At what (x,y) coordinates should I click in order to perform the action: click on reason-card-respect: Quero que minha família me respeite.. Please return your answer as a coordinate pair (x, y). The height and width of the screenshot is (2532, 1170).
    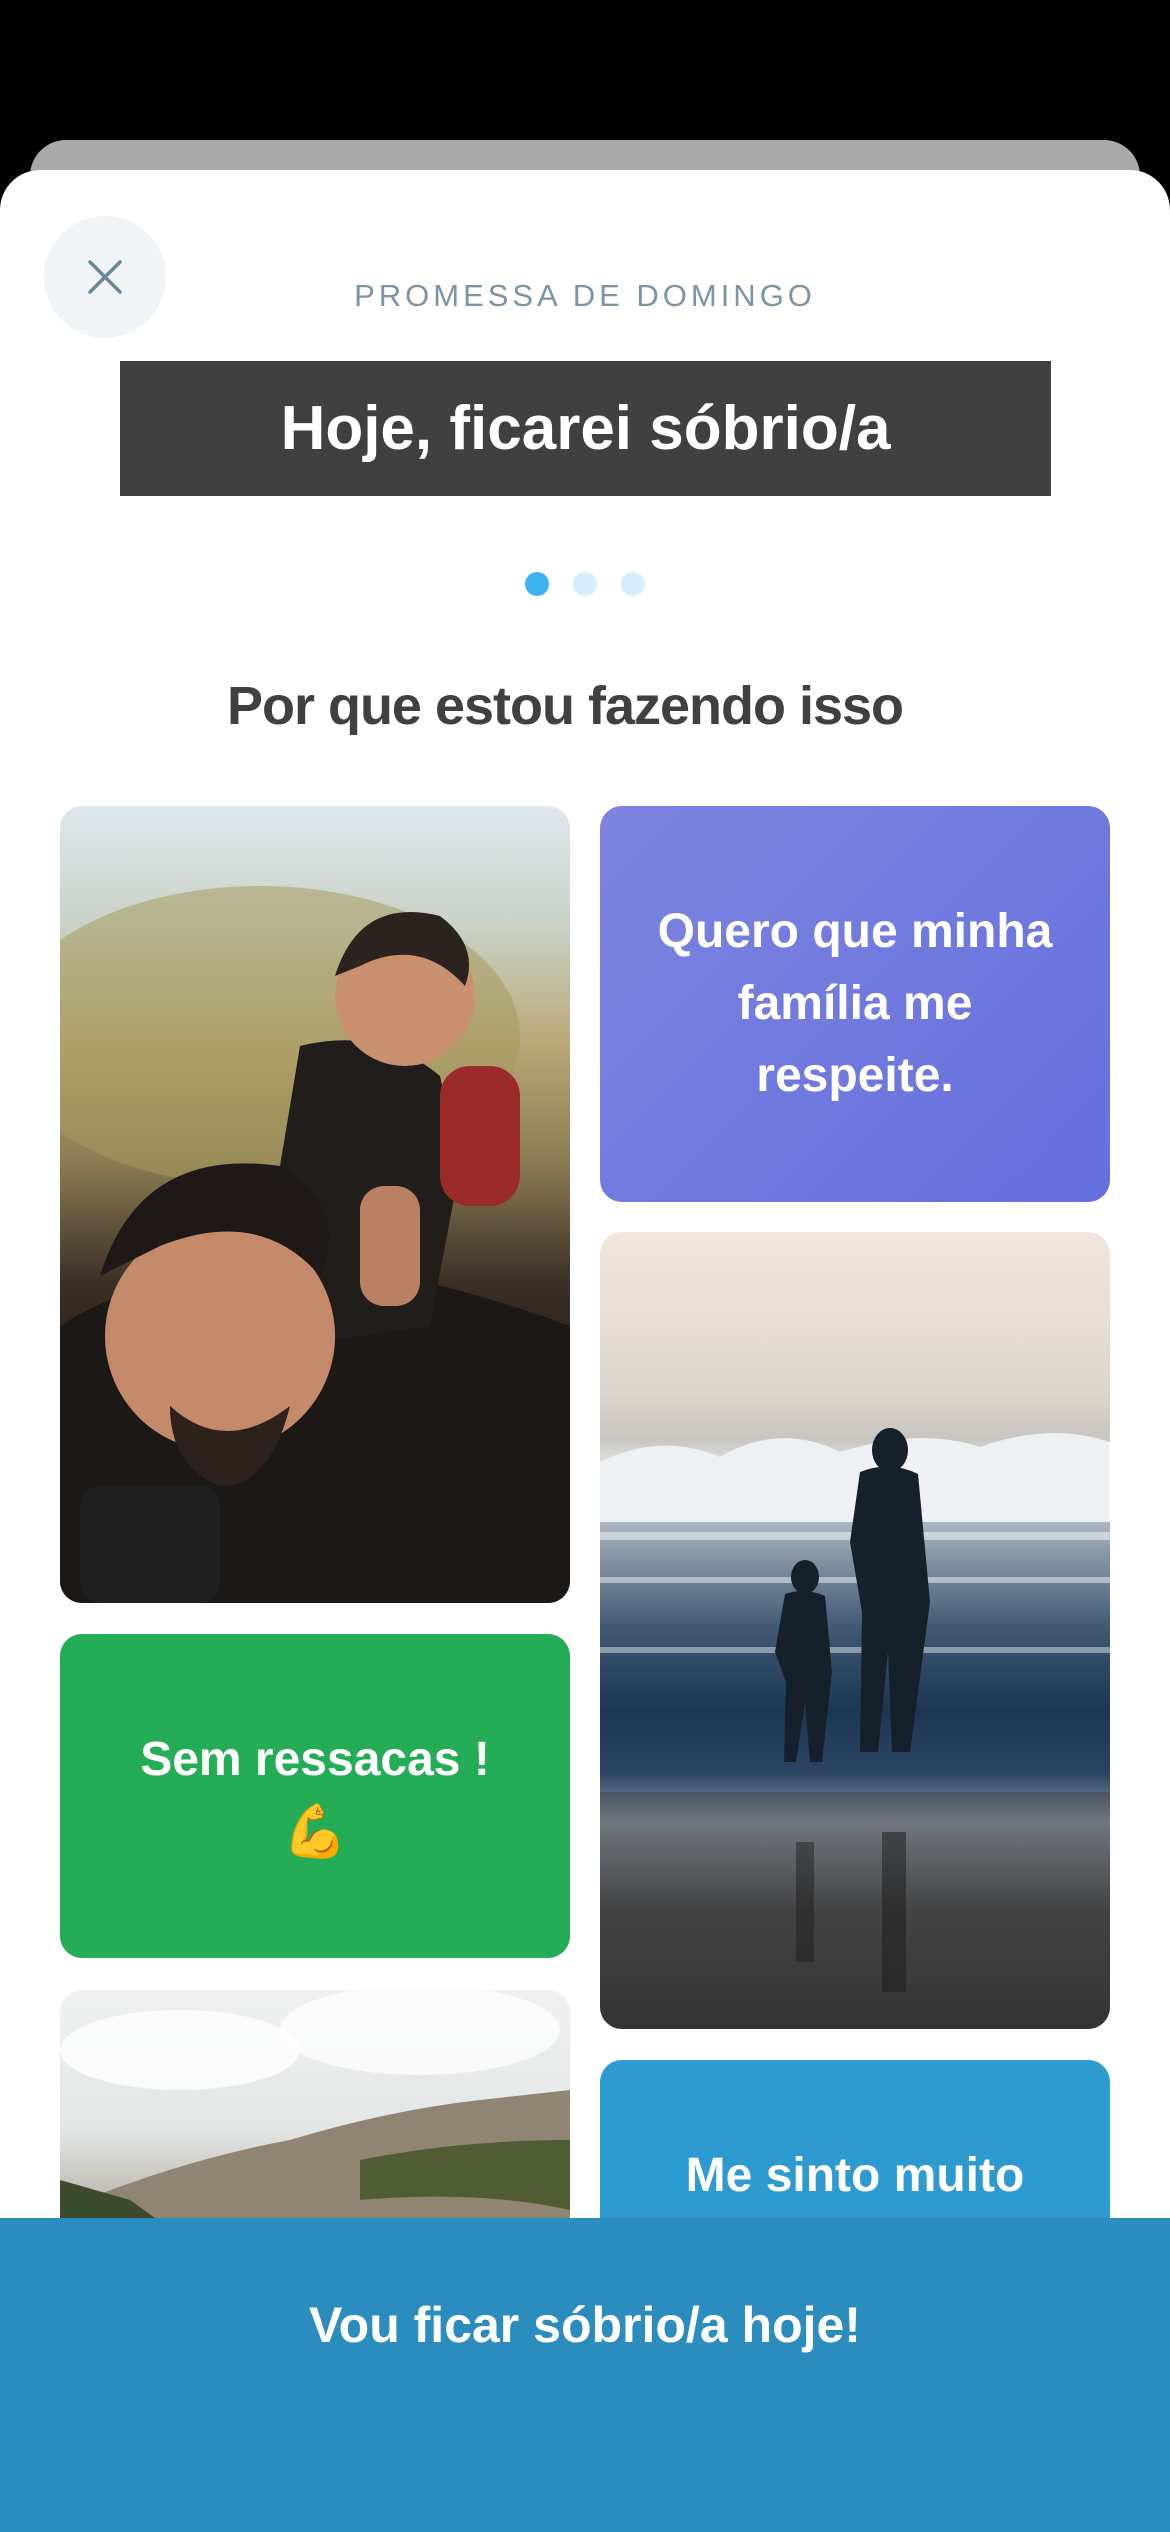
    Looking at the image, I should click on (855, 1004).